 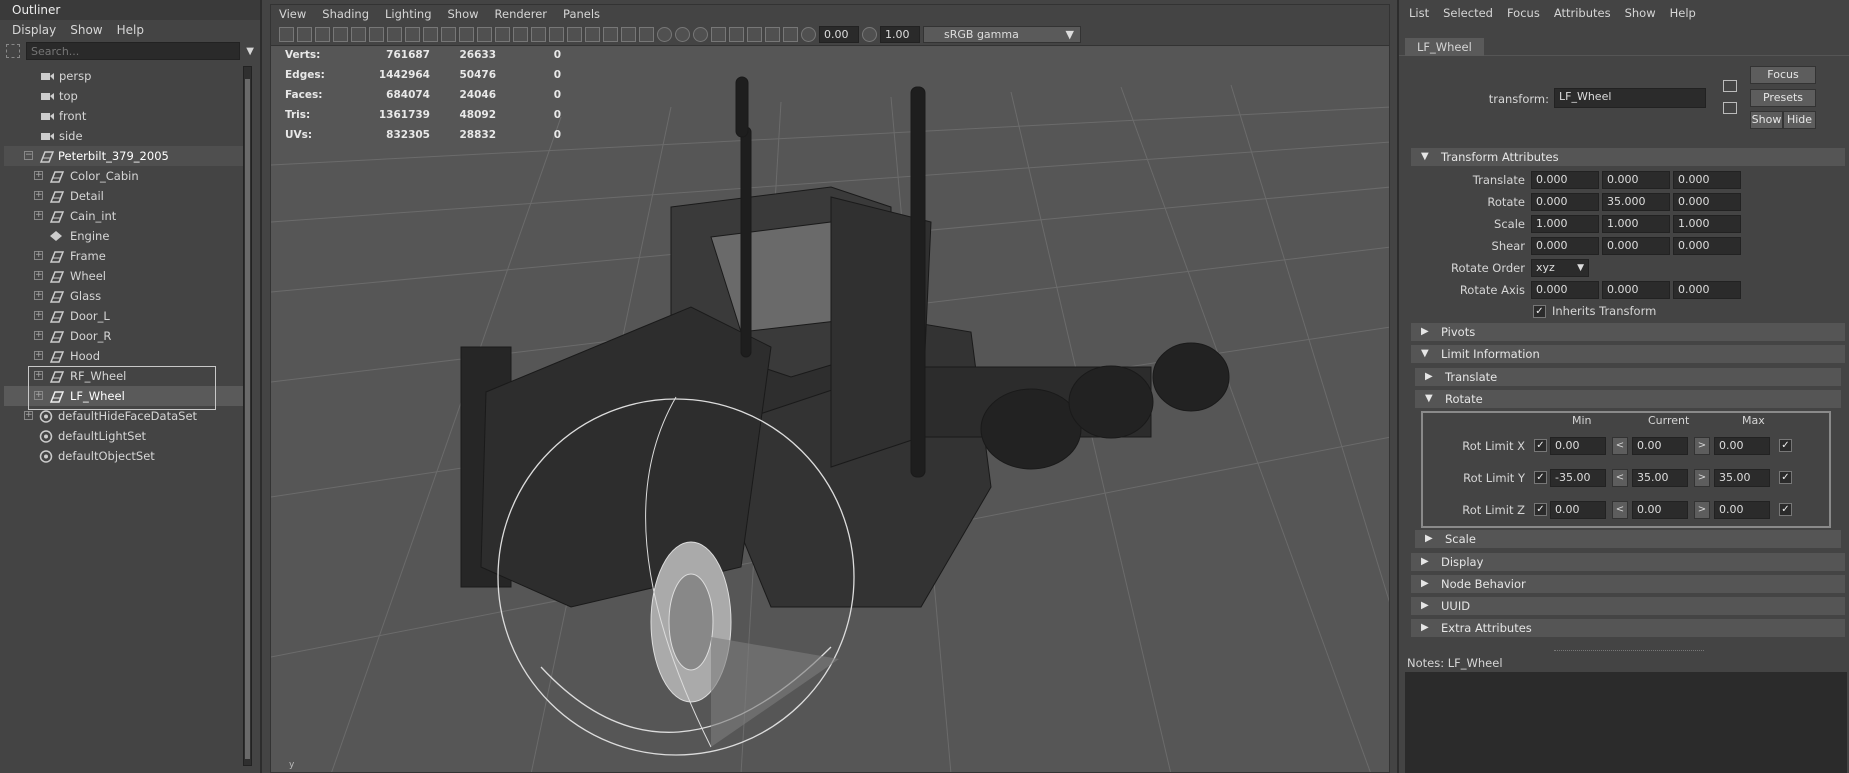 What do you see at coordinates (1766, 120) in the screenshot?
I see `show-button: Show` at bounding box center [1766, 120].